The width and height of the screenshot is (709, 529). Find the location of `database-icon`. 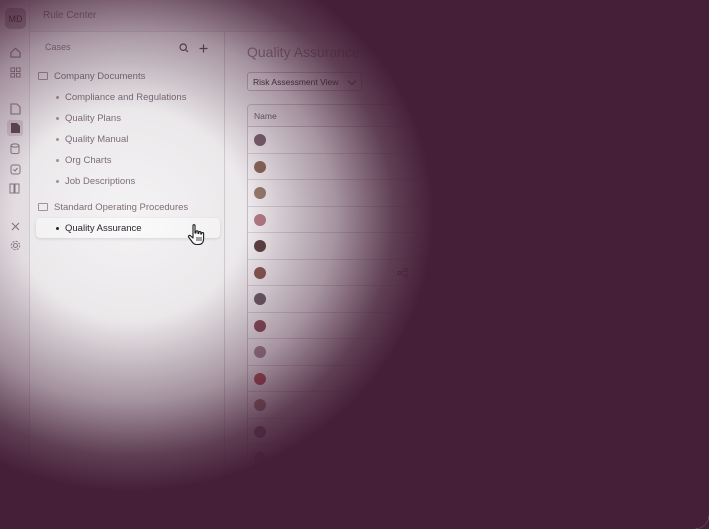

database-icon is located at coordinates (15, 149).